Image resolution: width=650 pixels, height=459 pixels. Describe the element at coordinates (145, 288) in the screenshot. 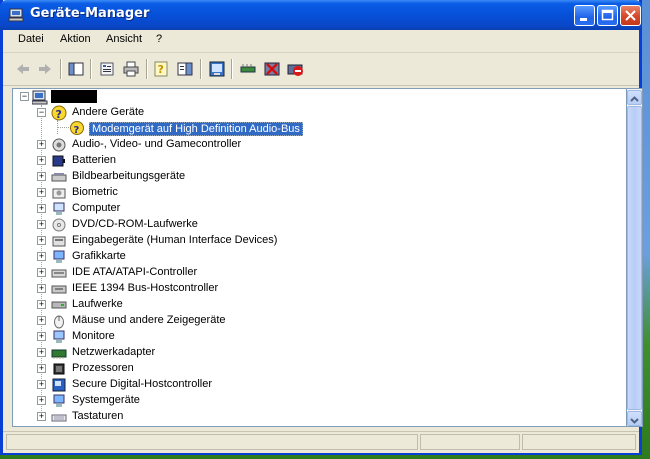

I see `tree-item-label: IEEE 1394 Bus-Hostcontroller` at that location.